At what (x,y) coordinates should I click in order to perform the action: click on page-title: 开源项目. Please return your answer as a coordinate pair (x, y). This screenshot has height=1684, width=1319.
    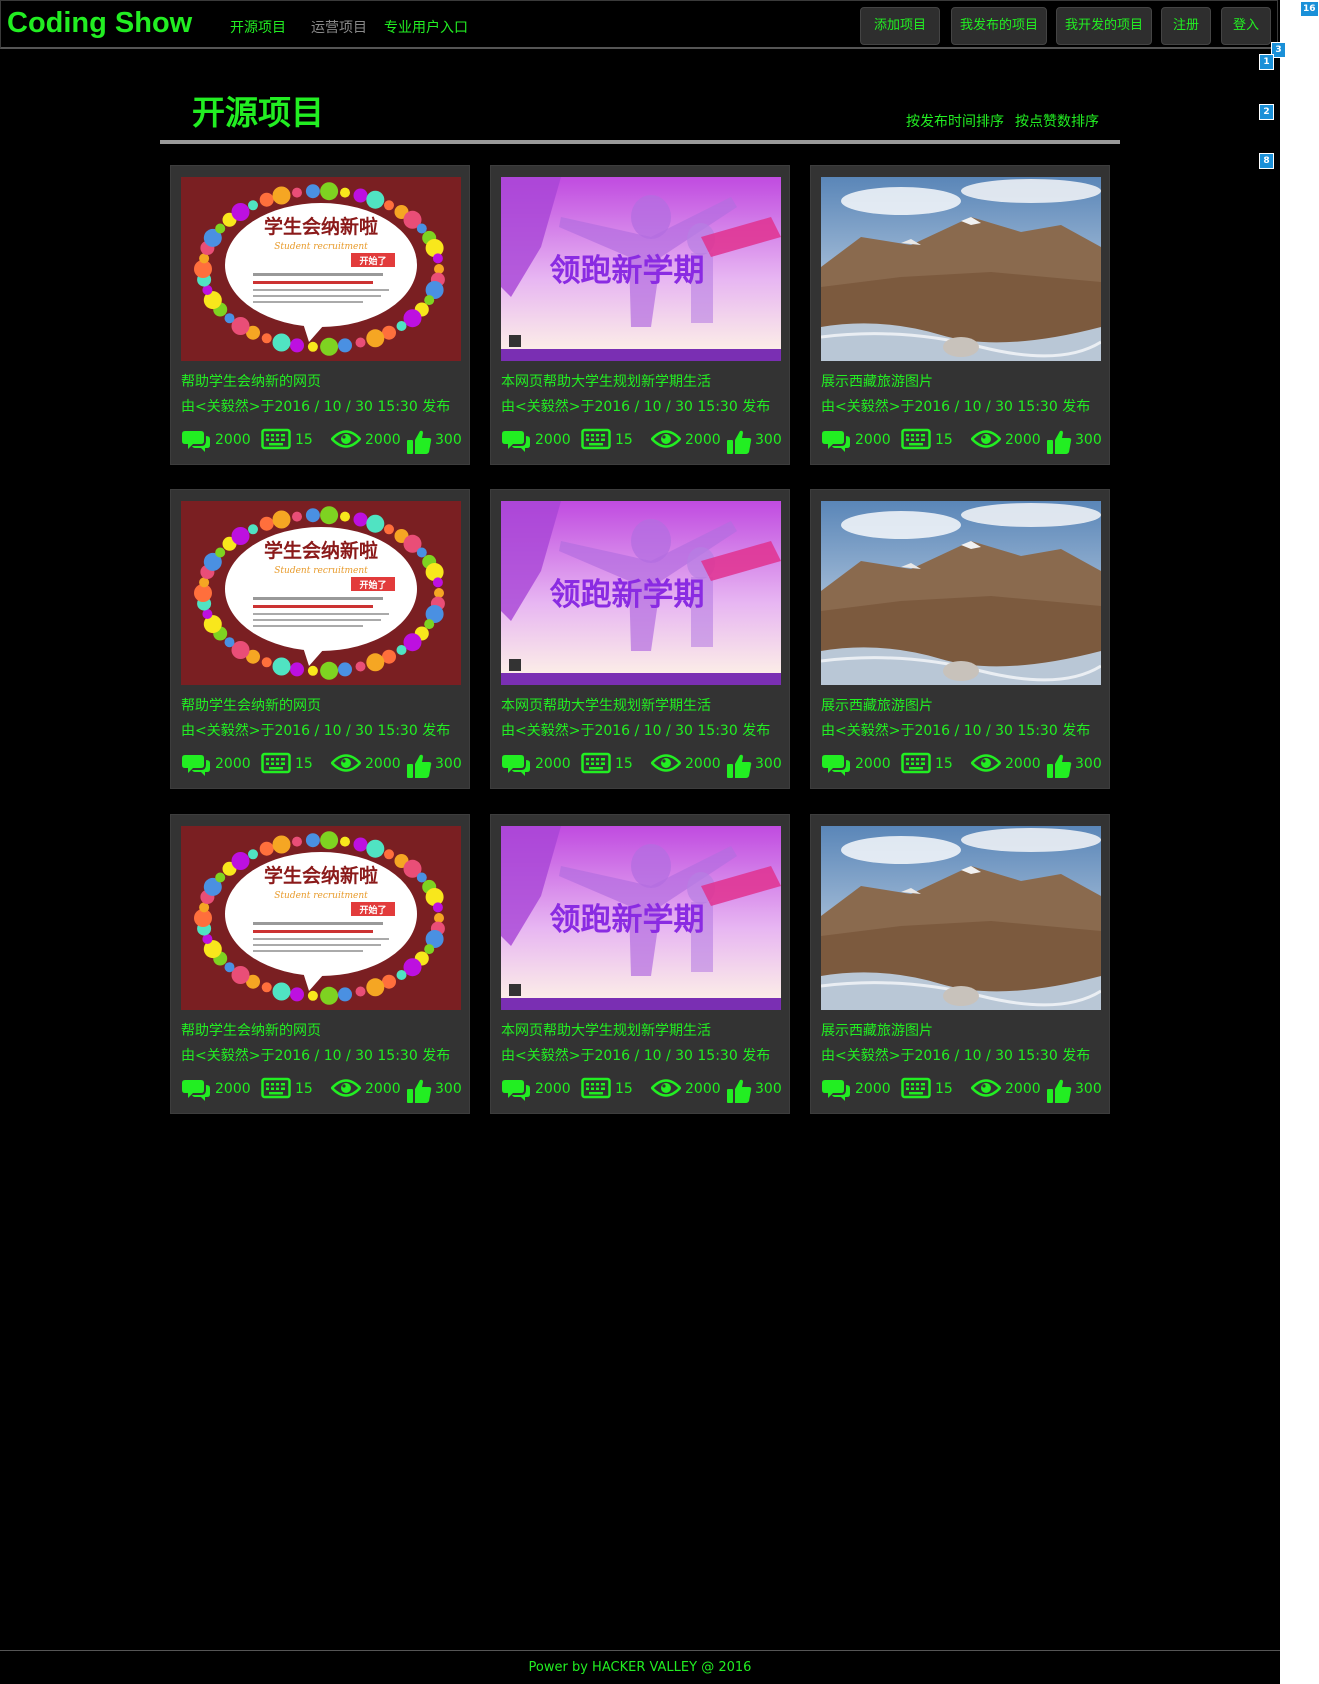
    Looking at the image, I should click on (258, 112).